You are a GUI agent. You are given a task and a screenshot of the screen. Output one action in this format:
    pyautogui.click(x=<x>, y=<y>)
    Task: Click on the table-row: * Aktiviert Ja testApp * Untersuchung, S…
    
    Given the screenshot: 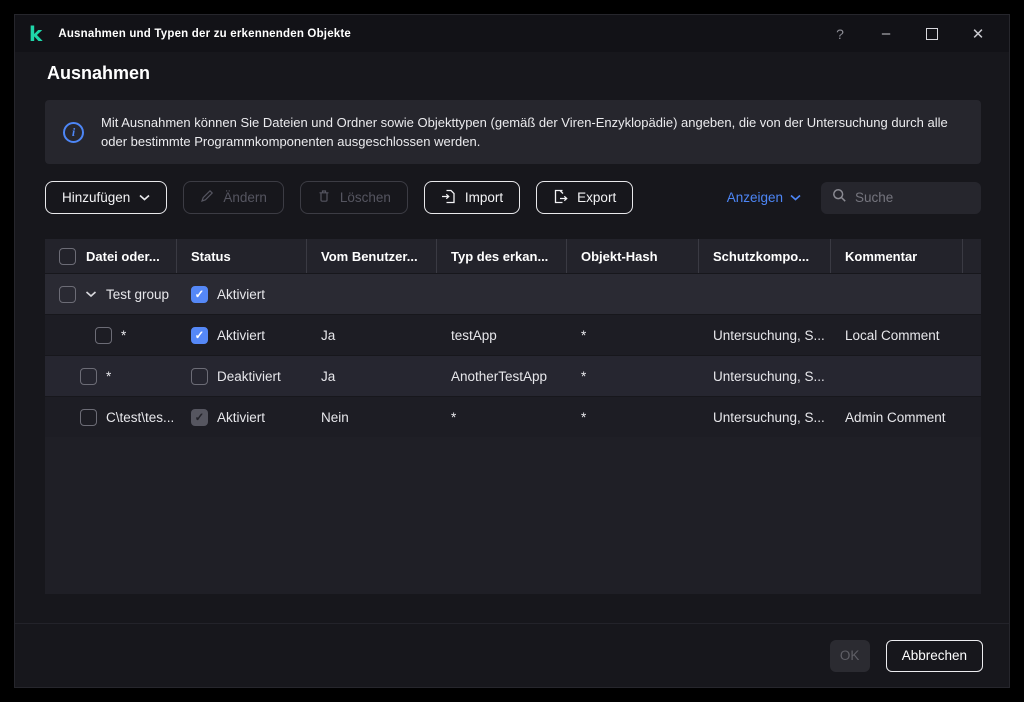 What is the action you would take?
    pyautogui.click(x=513, y=334)
    